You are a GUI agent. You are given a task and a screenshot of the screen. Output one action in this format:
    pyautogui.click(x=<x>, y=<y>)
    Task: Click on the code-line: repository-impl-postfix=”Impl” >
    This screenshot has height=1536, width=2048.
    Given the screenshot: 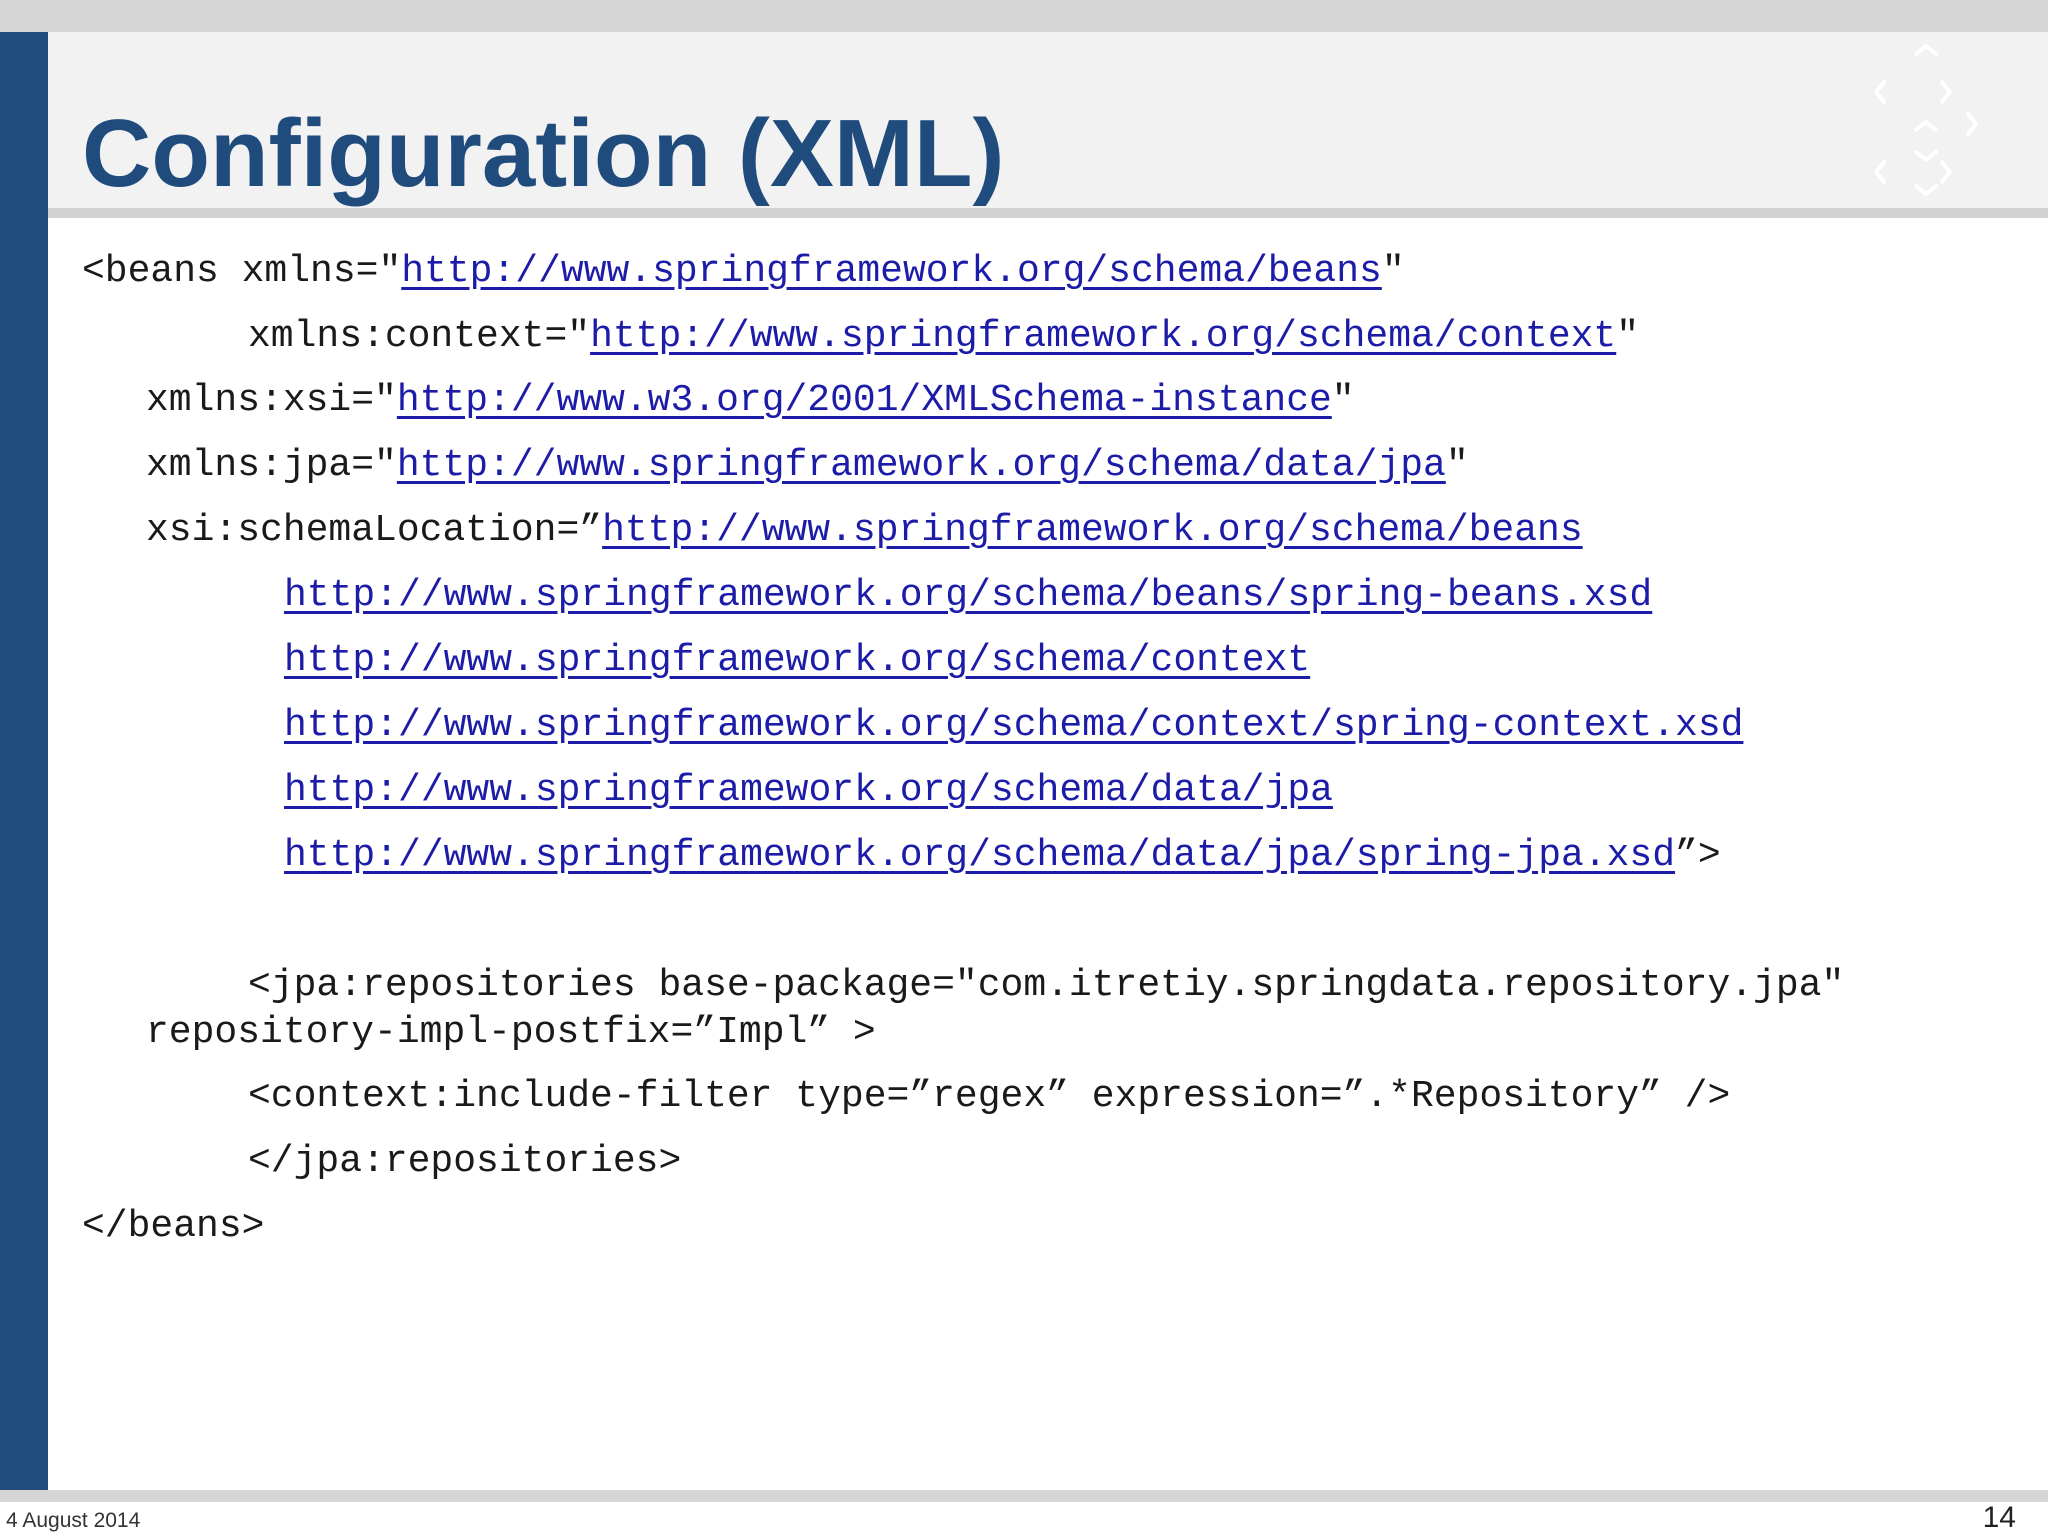 What is the action you would take?
    pyautogui.click(x=511, y=1032)
    